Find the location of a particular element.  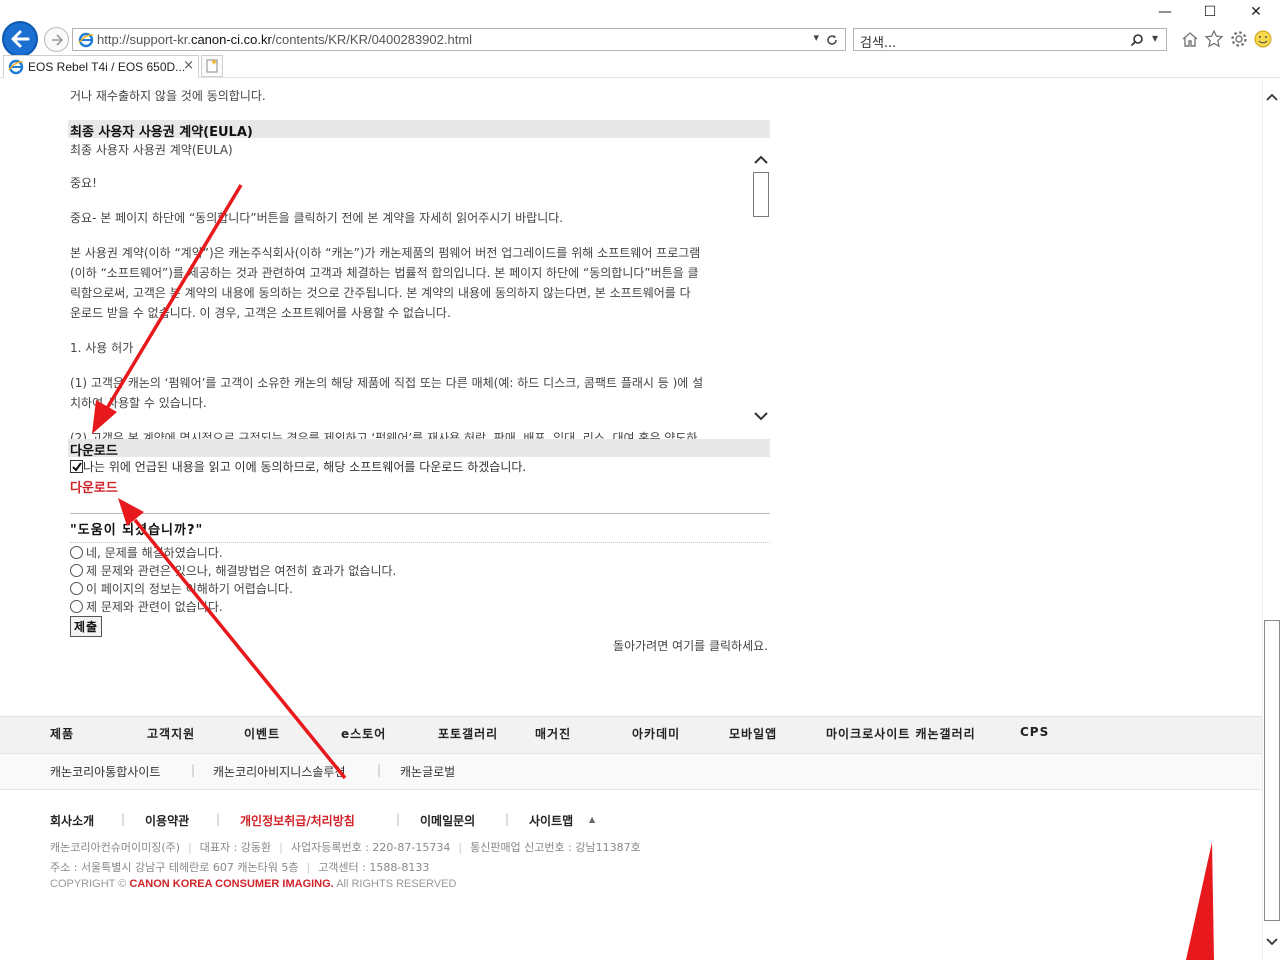

caret-up-icon: ▲ is located at coordinates (592, 819).